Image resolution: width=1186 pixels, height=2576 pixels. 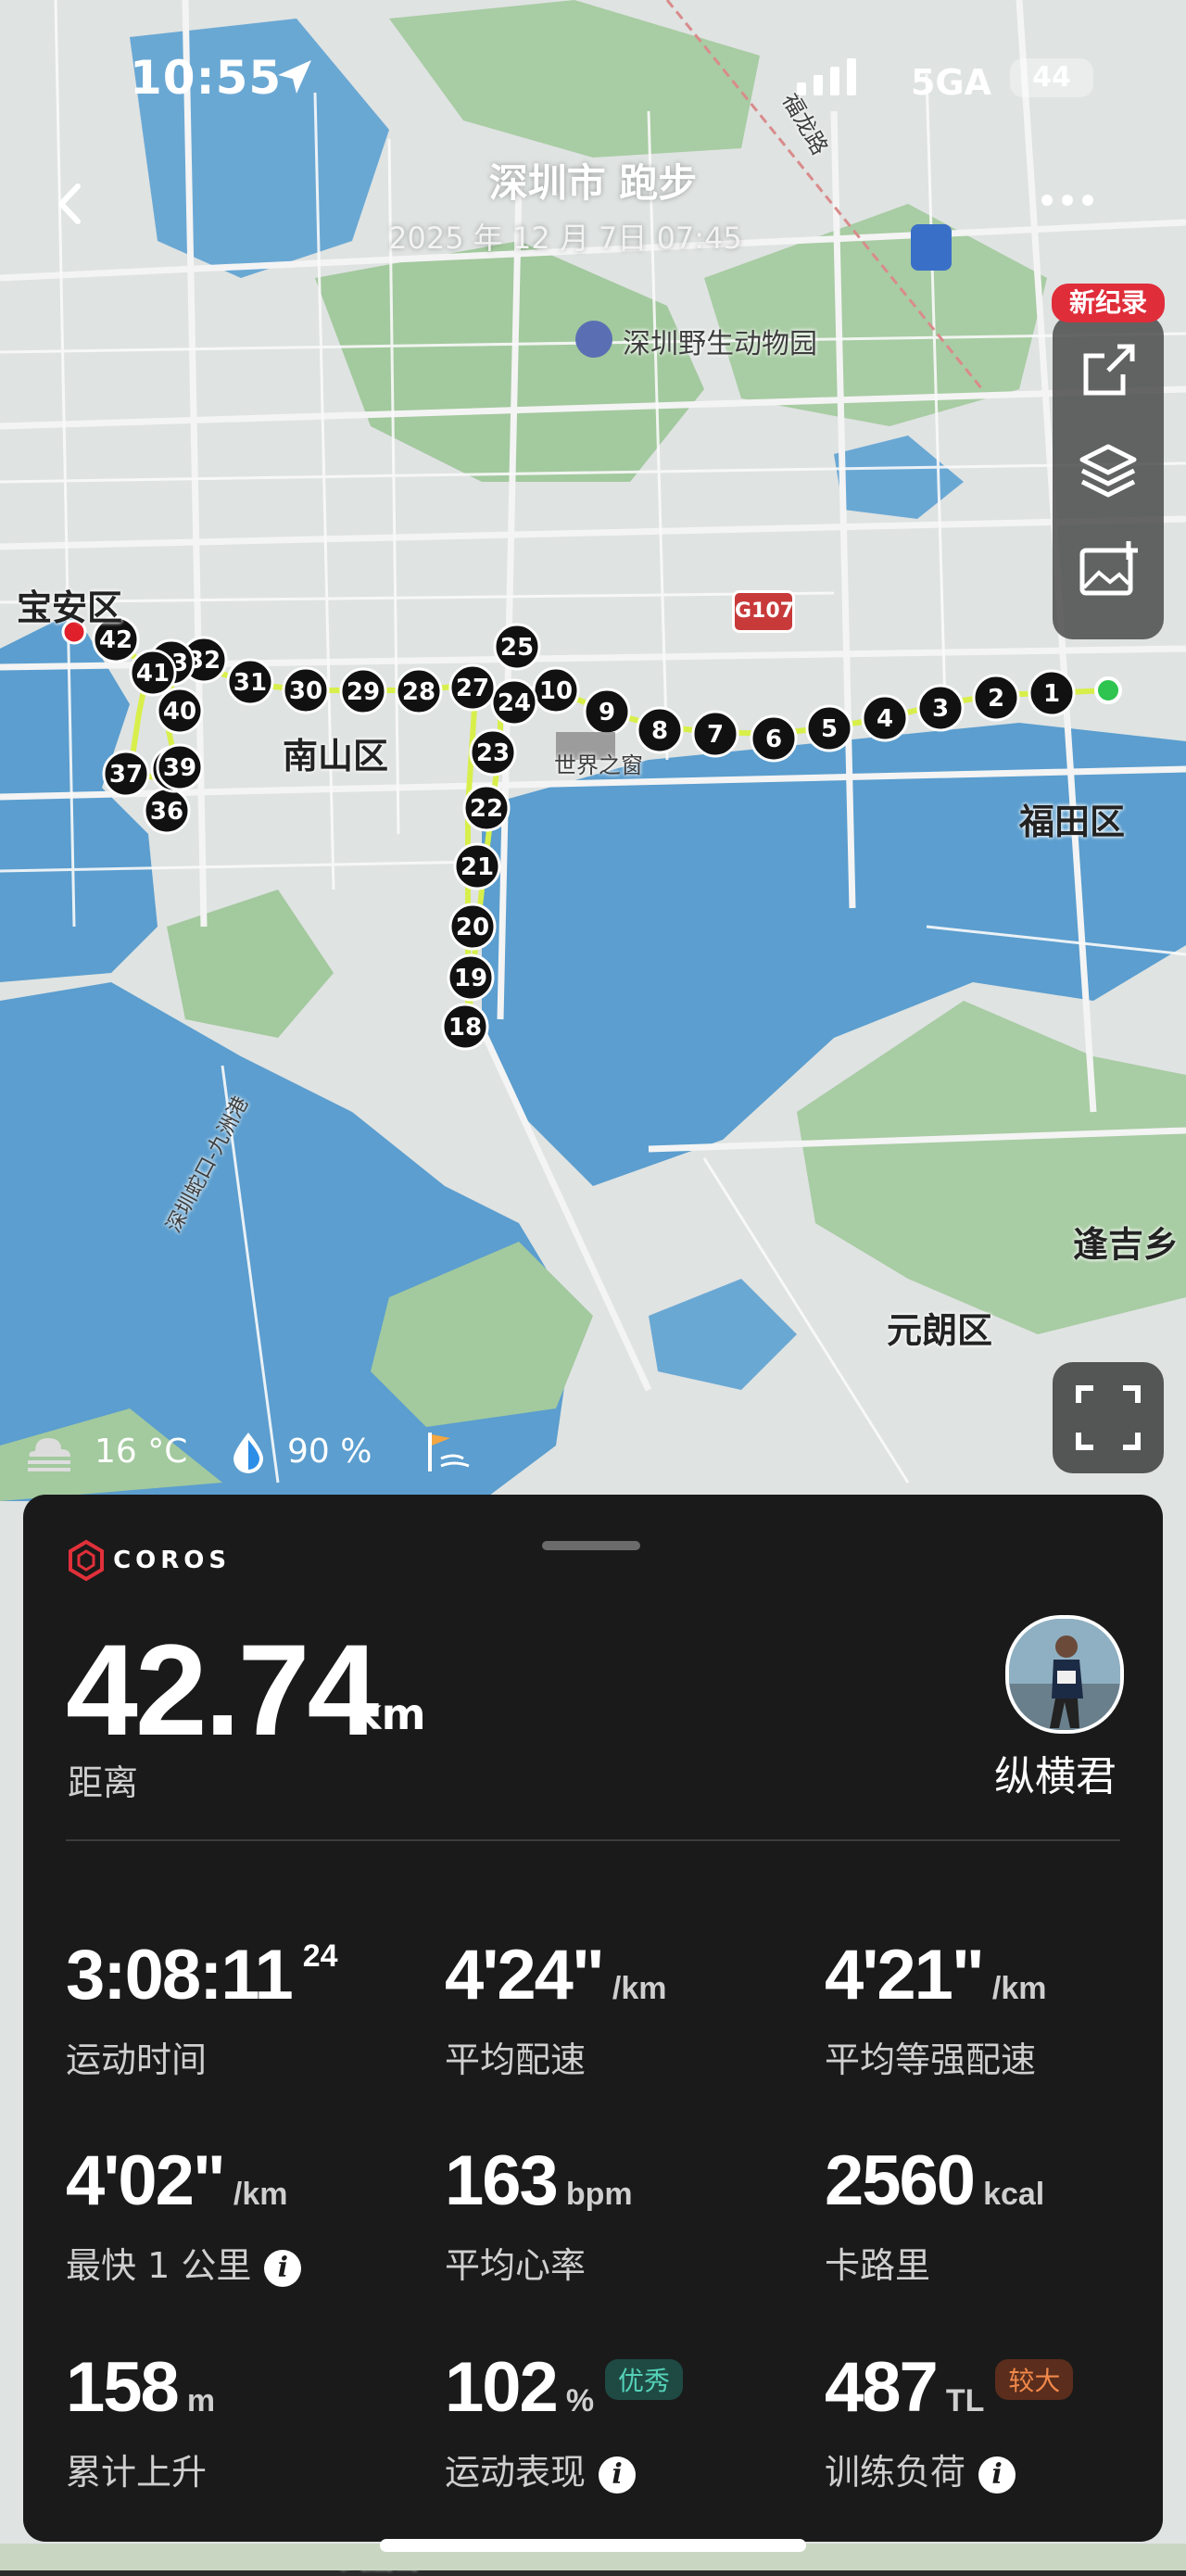 What do you see at coordinates (86, 1560) in the screenshot?
I see `coros-logo-icon` at bounding box center [86, 1560].